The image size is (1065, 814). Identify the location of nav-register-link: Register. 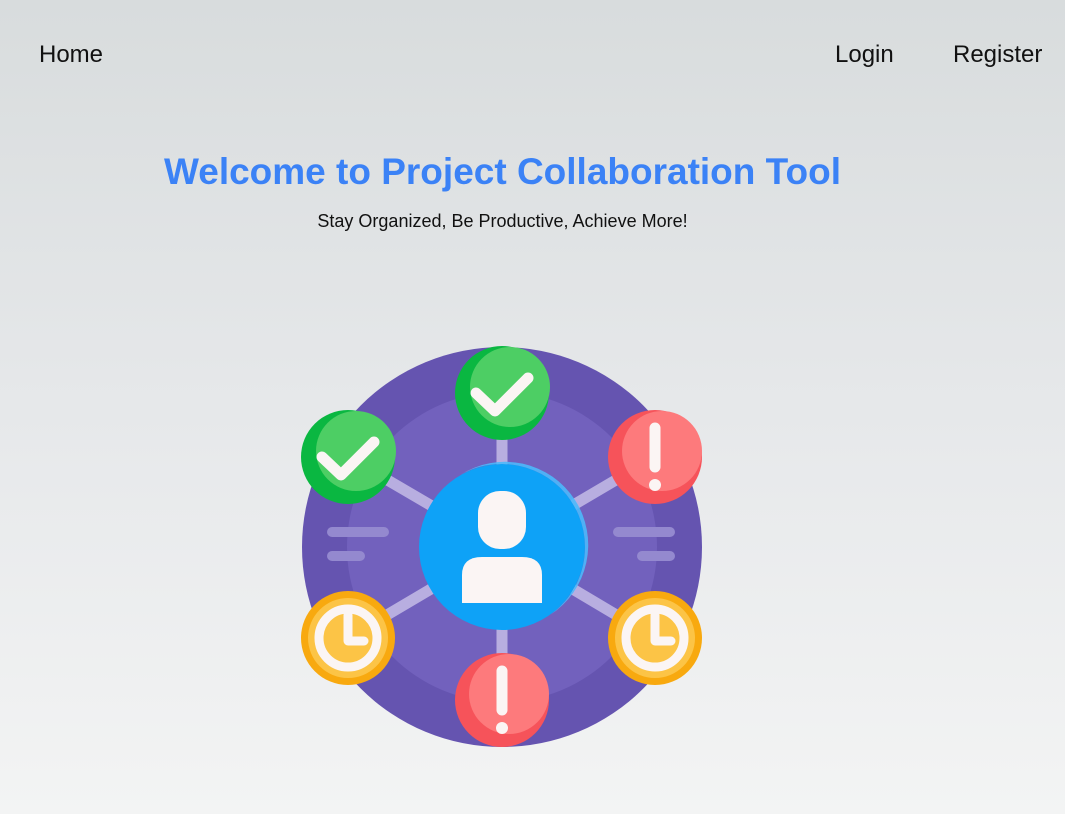
(997, 55).